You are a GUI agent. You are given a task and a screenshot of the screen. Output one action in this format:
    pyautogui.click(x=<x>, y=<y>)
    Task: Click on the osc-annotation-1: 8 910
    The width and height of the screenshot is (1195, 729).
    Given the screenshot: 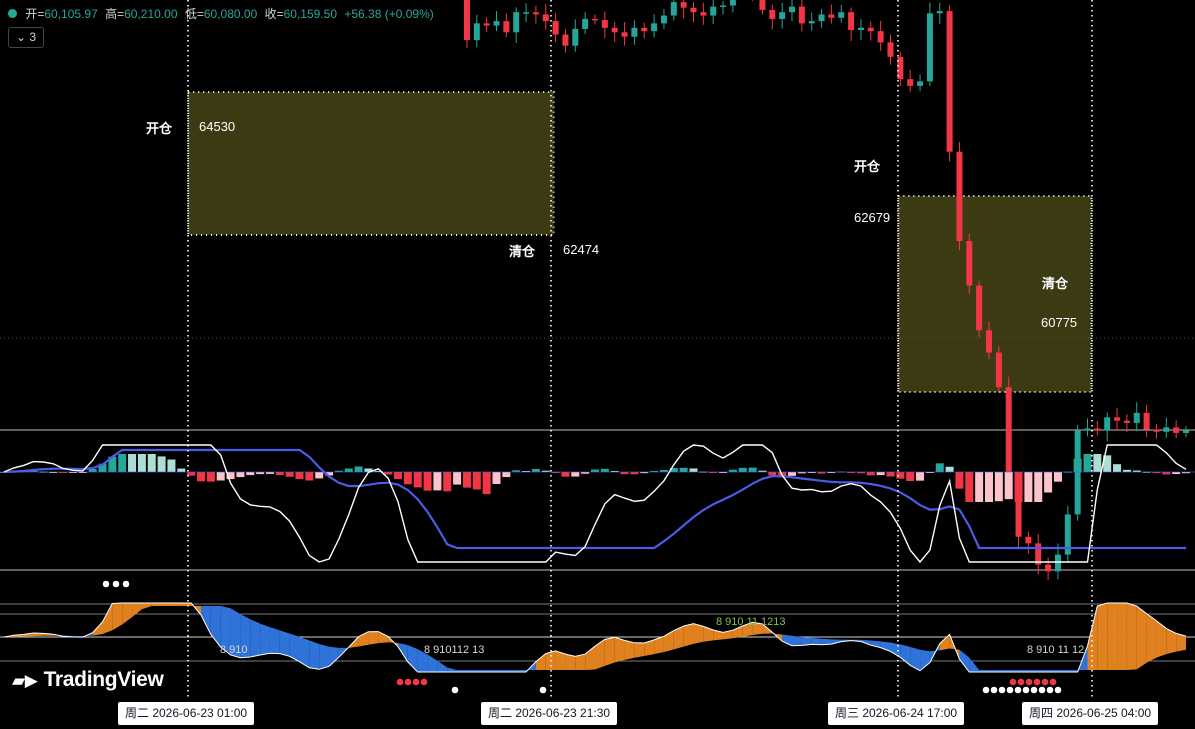 What is the action you would take?
    pyautogui.click(x=234, y=650)
    